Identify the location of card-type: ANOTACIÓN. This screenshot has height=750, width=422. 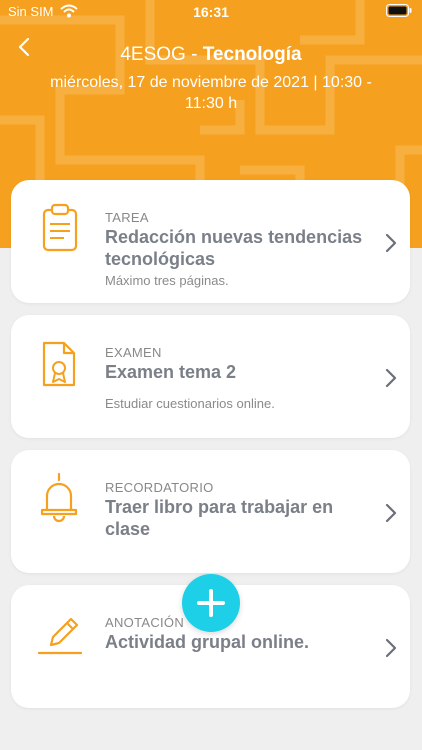
(145, 622).